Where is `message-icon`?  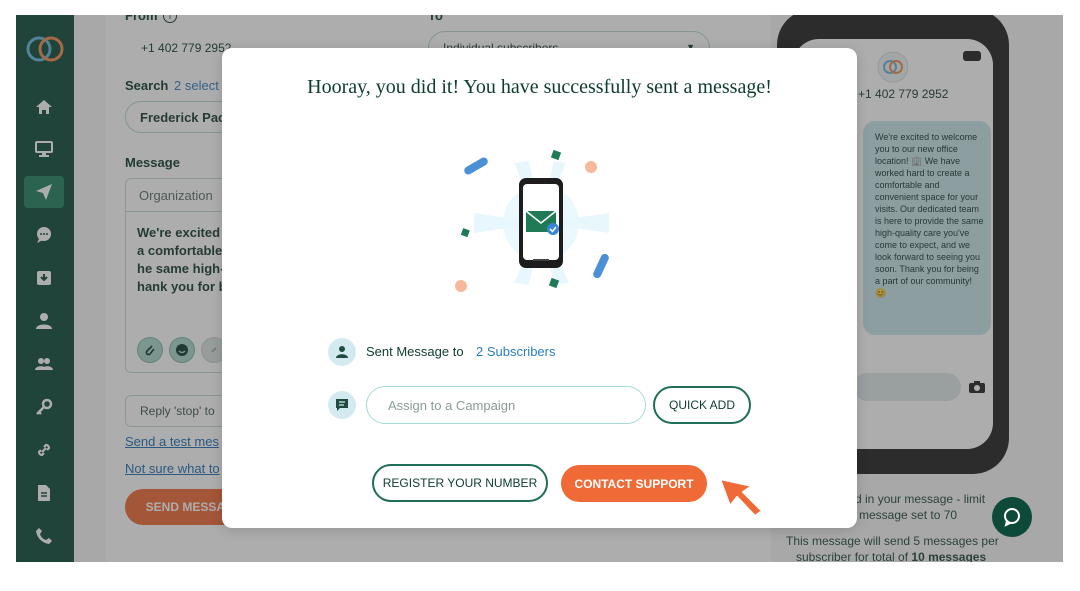
message-icon is located at coordinates (342, 405).